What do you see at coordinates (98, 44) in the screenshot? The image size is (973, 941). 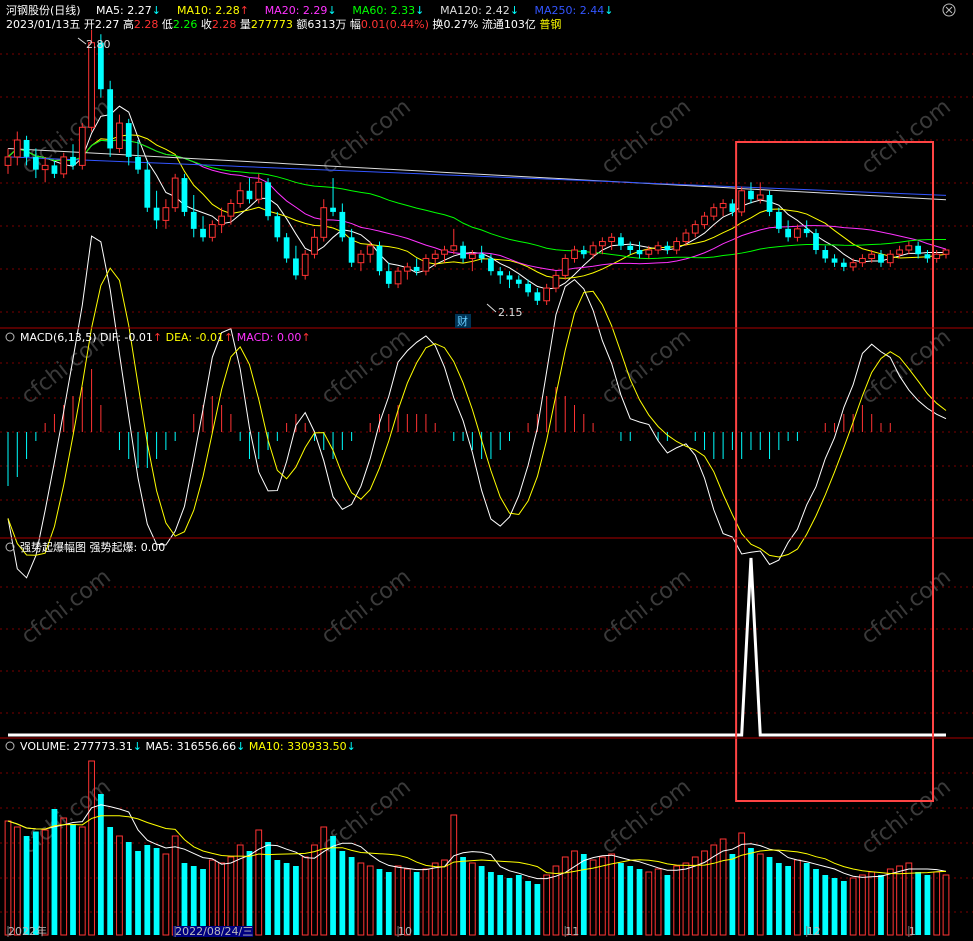 I see `high-price-label: 2.80` at bounding box center [98, 44].